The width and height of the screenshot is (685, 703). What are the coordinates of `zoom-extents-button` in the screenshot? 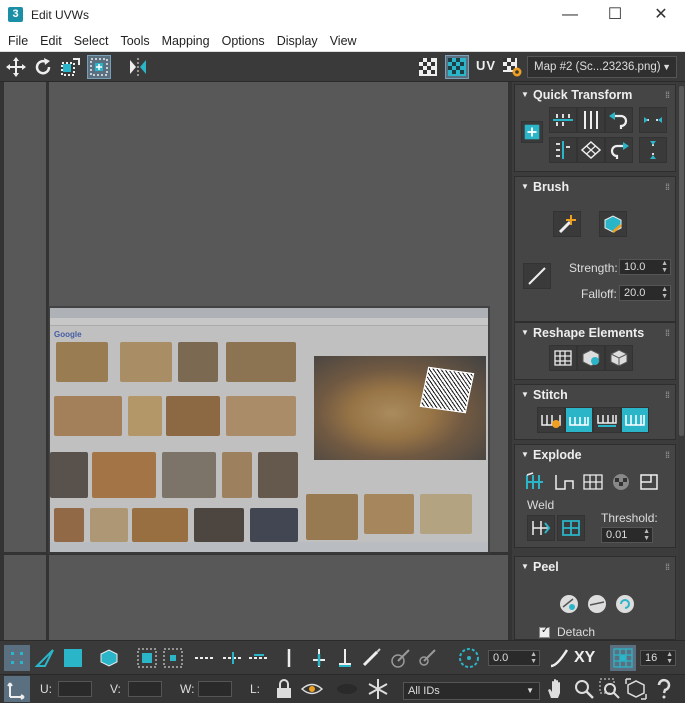 It's located at (636, 689).